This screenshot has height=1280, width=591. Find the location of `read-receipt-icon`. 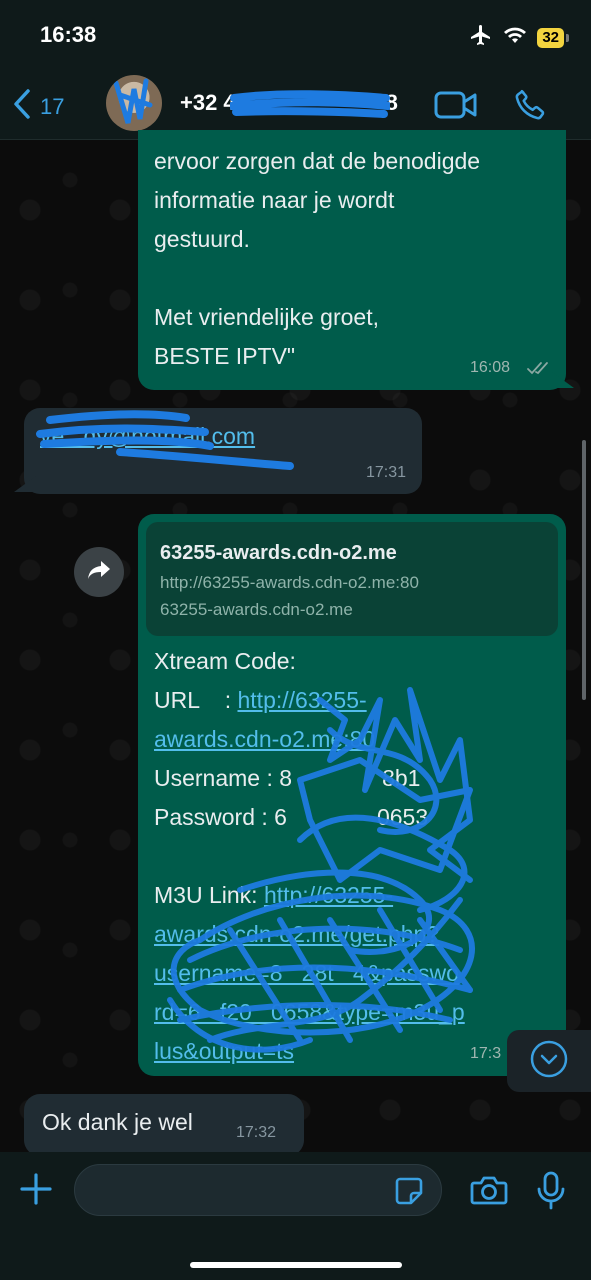

read-receipt-icon is located at coordinates (539, 370).